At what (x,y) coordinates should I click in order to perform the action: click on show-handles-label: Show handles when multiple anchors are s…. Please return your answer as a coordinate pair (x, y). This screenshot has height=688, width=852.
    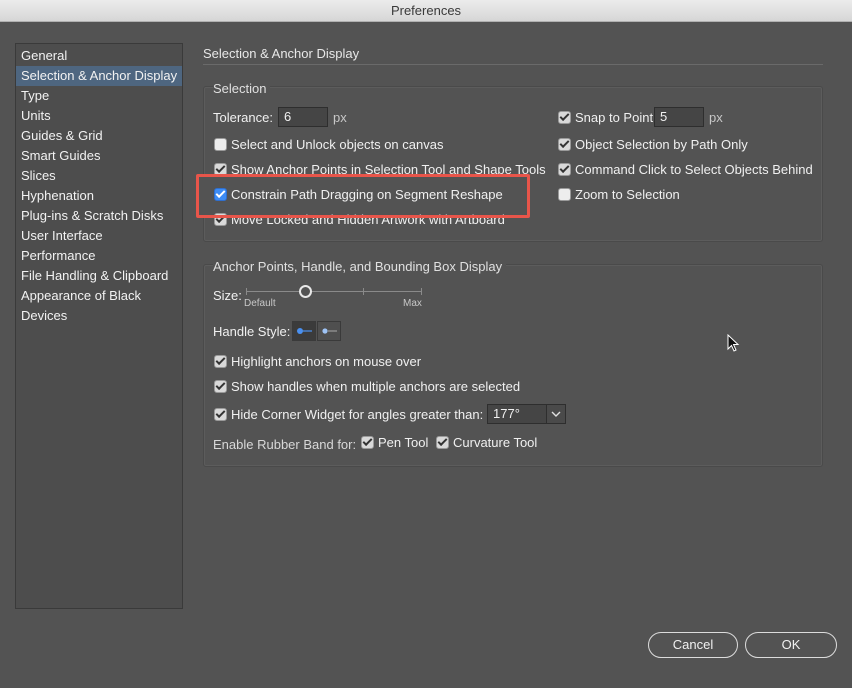
    Looking at the image, I should click on (376, 386).